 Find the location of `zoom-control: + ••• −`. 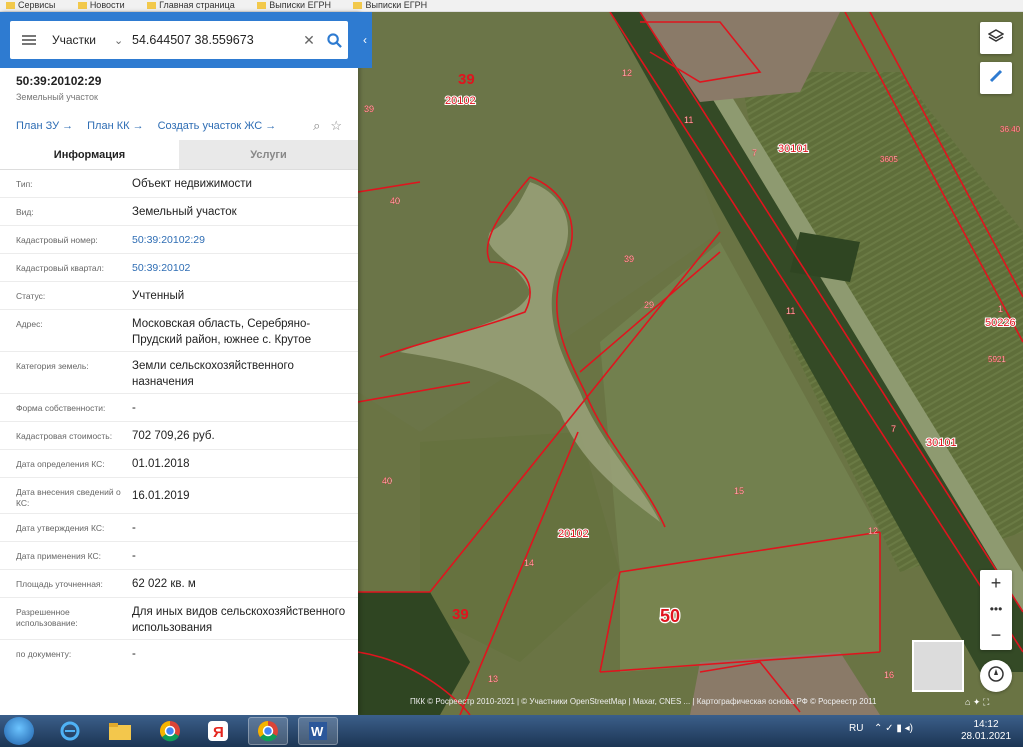

zoom-control: + ••• − is located at coordinates (996, 610).